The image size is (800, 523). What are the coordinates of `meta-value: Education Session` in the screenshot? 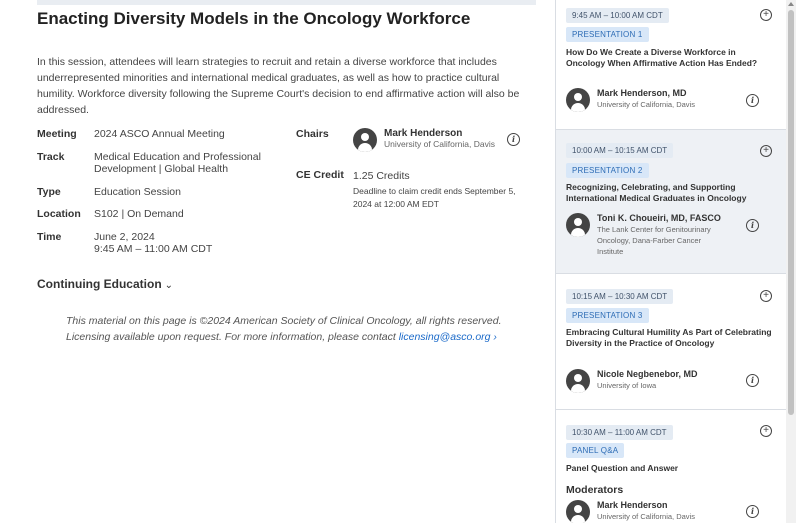 It's located at (137, 191).